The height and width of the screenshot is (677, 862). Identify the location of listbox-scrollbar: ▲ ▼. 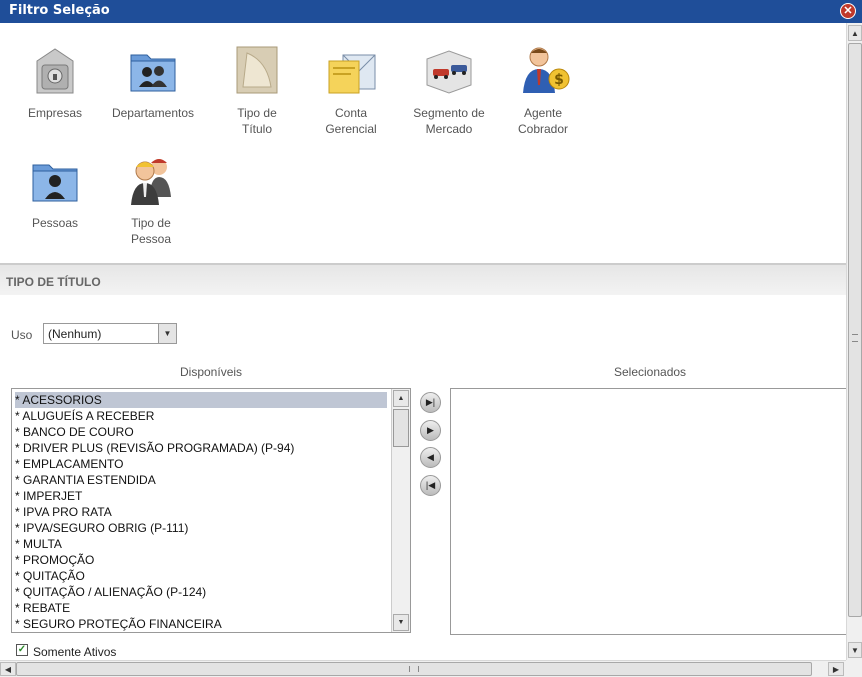
(400, 510).